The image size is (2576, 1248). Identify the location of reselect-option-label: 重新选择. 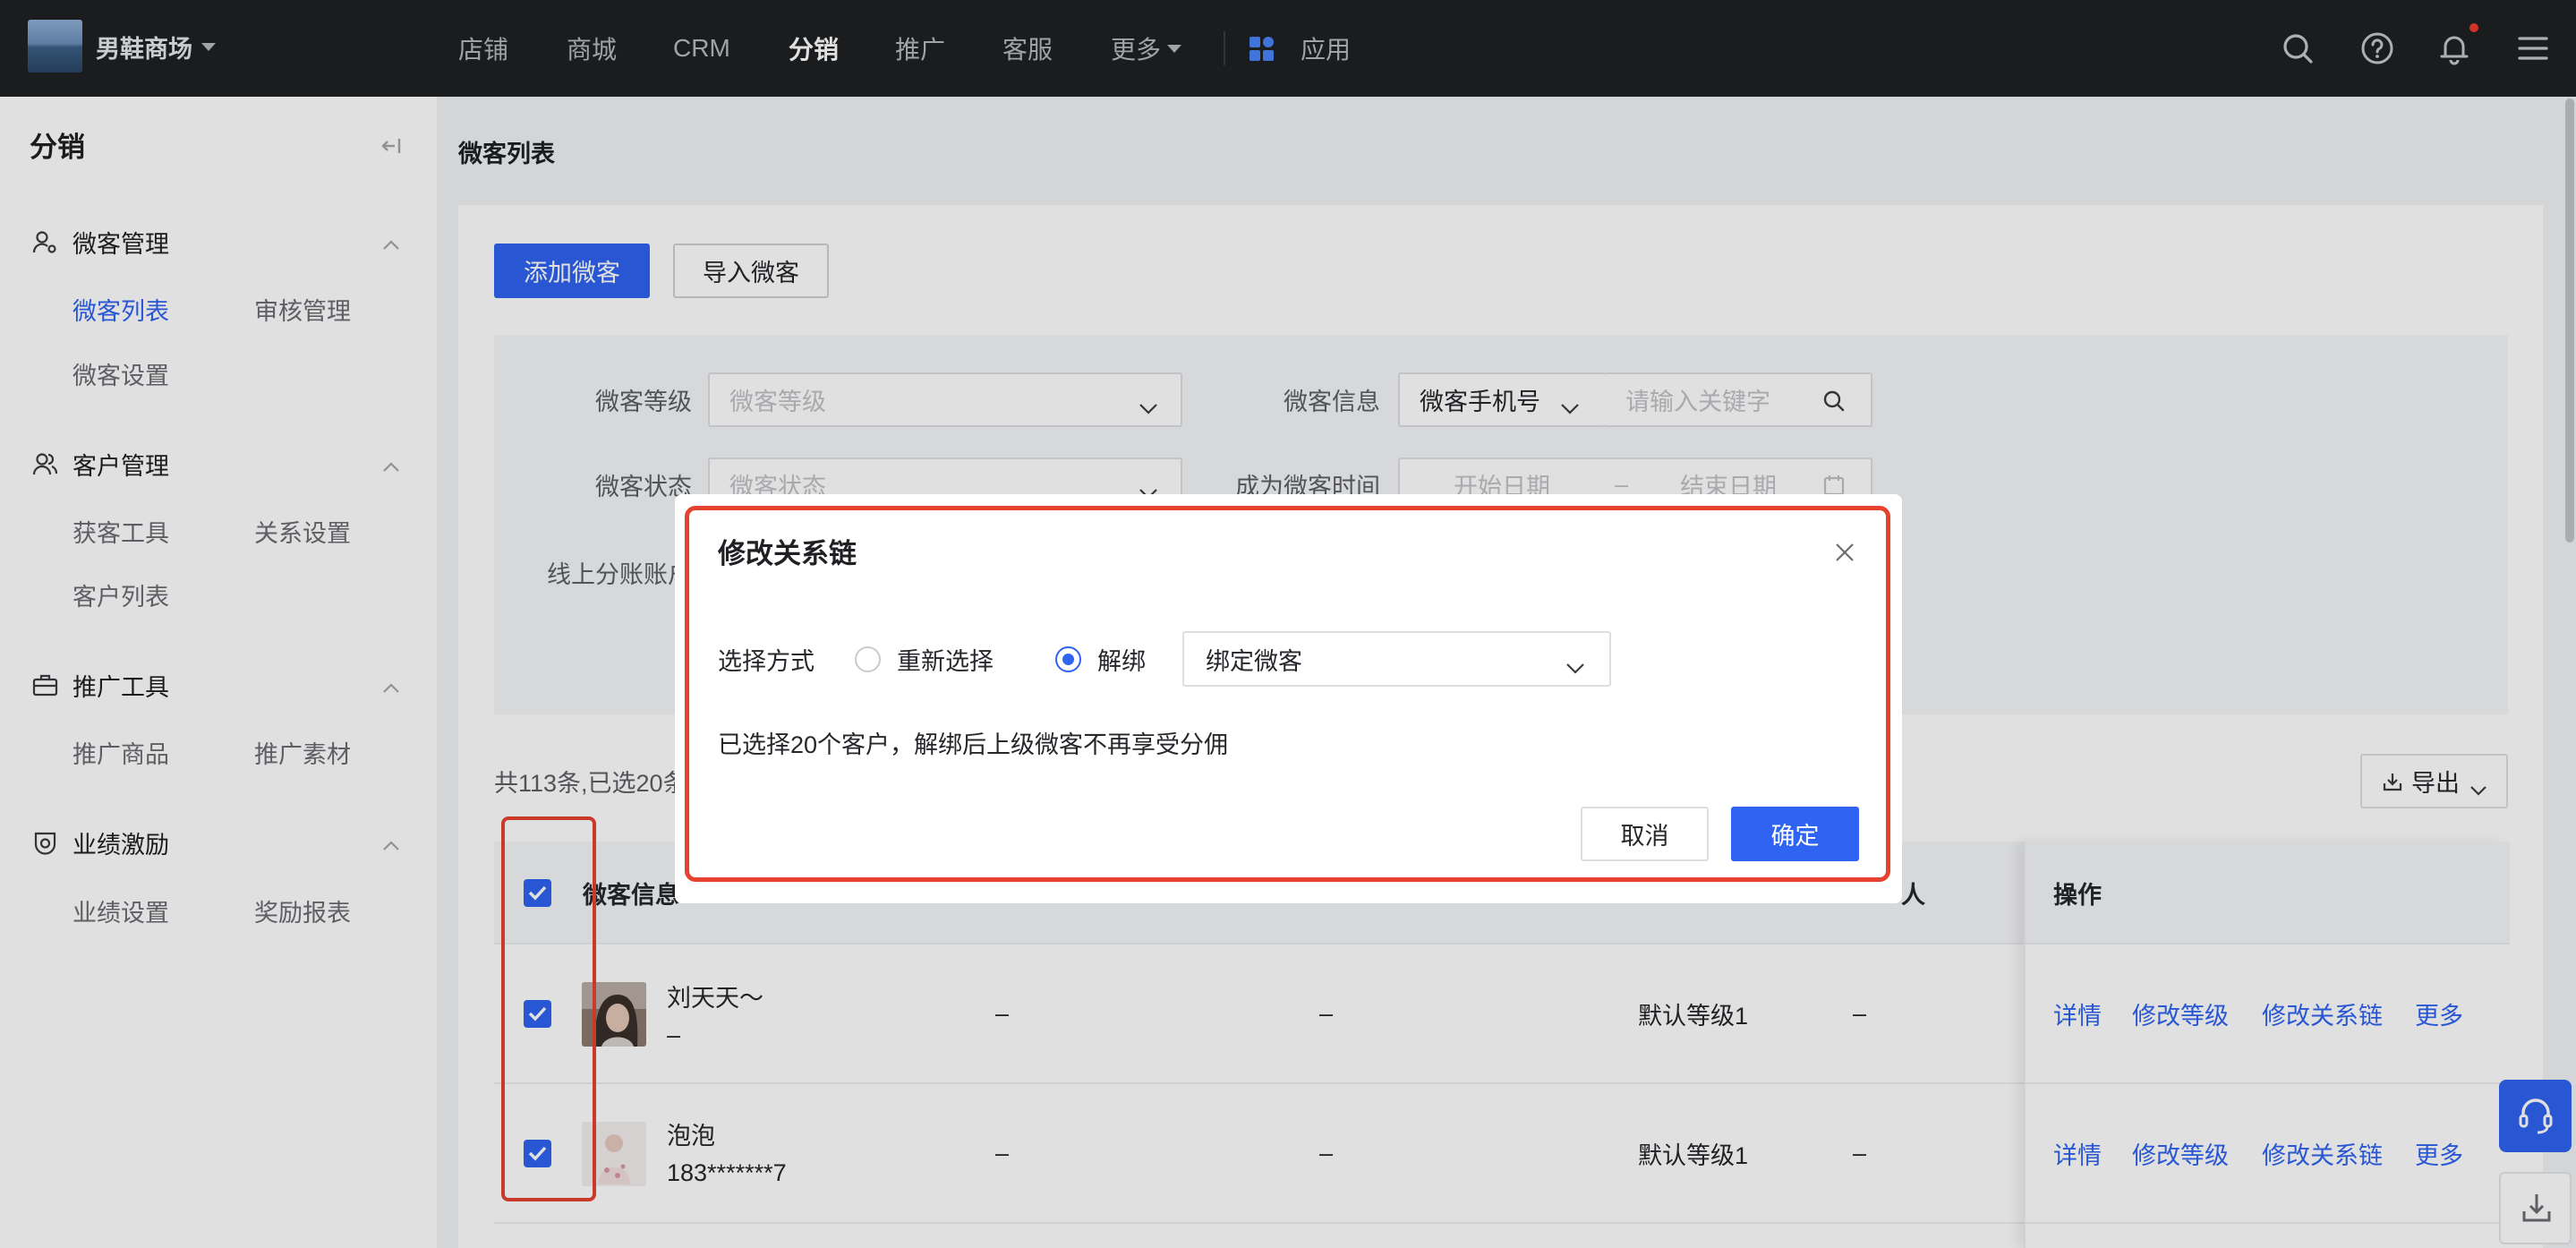
(945, 659).